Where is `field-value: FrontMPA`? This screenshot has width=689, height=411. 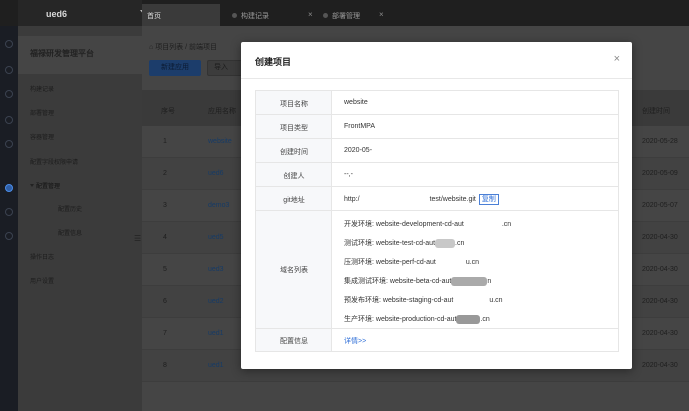 field-value: FrontMPA is located at coordinates (359, 126).